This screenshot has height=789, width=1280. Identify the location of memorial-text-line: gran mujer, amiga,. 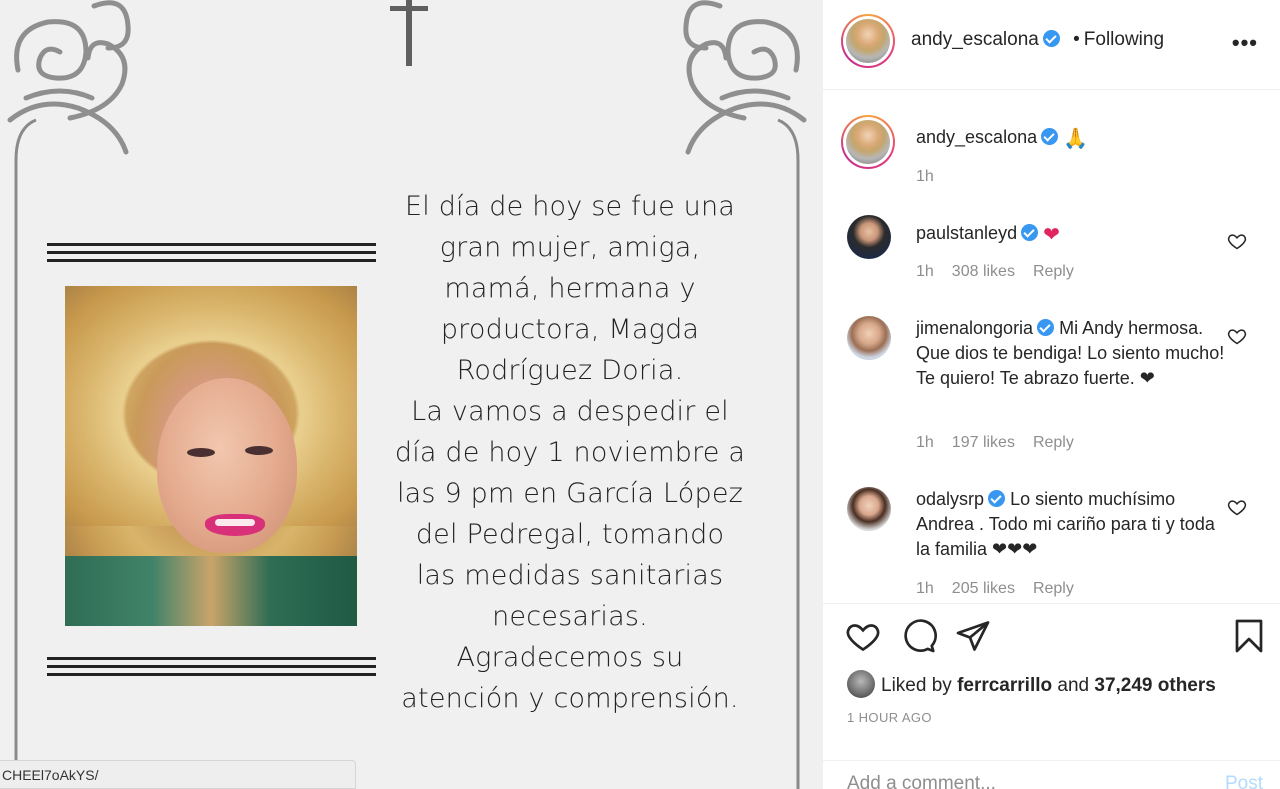
(570, 247).